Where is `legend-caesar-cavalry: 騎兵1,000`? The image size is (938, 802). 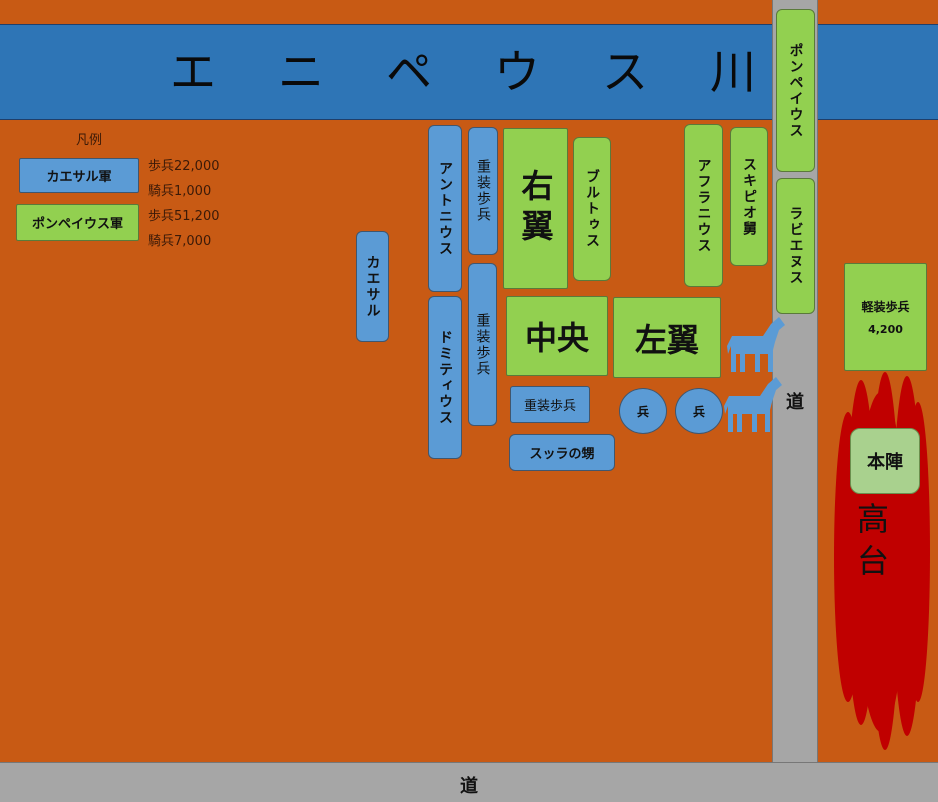
legend-caesar-cavalry: 騎兵1,000 is located at coordinates (180, 191).